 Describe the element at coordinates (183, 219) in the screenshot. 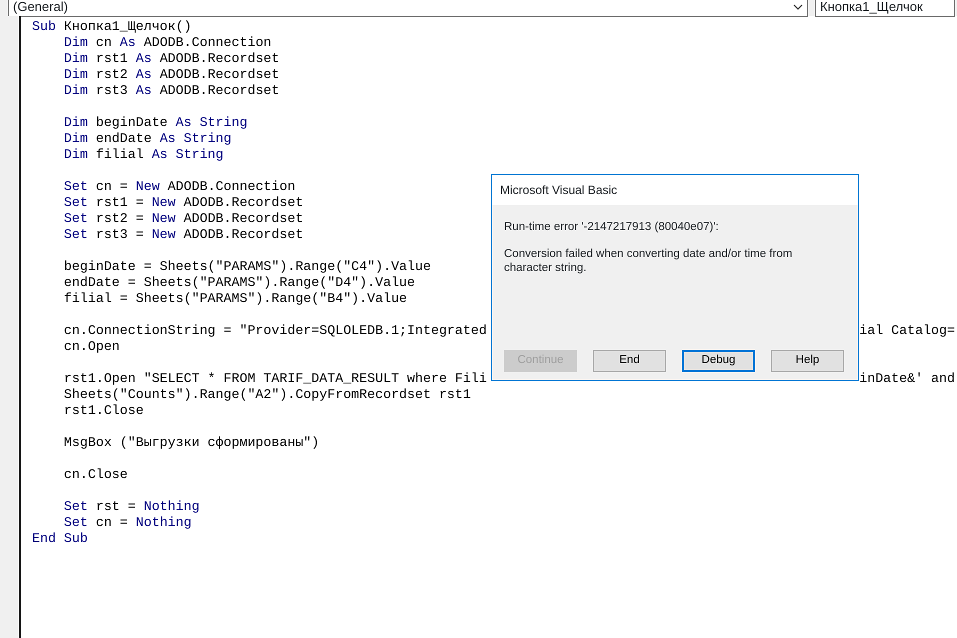

I see `code-line: Set rst2 = New ADODB.Recordset` at that location.